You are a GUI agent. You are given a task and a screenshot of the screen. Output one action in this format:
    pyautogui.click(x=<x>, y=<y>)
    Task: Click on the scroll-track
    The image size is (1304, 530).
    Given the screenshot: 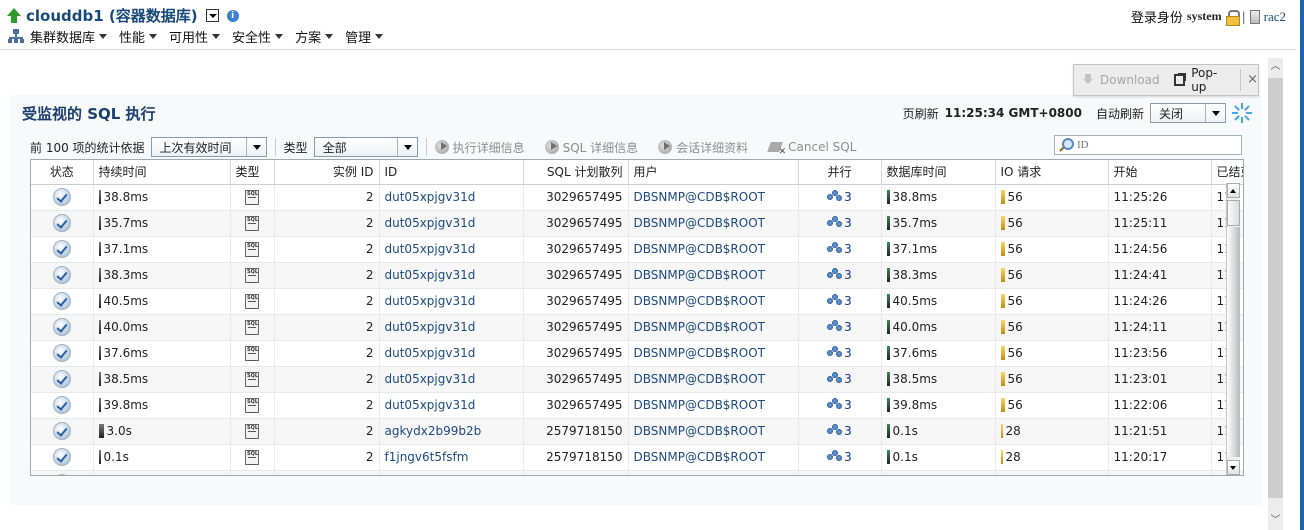 What is the action you would take?
    pyautogui.click(x=1233, y=342)
    